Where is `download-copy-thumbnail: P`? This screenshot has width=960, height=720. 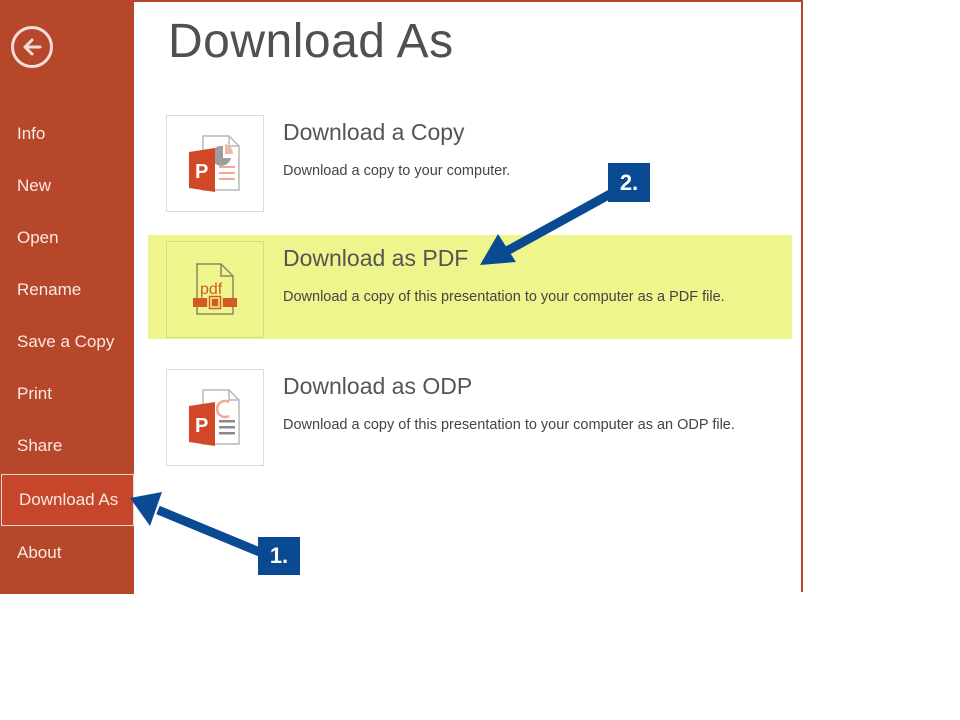
download-copy-thumbnail: P is located at coordinates (215, 163).